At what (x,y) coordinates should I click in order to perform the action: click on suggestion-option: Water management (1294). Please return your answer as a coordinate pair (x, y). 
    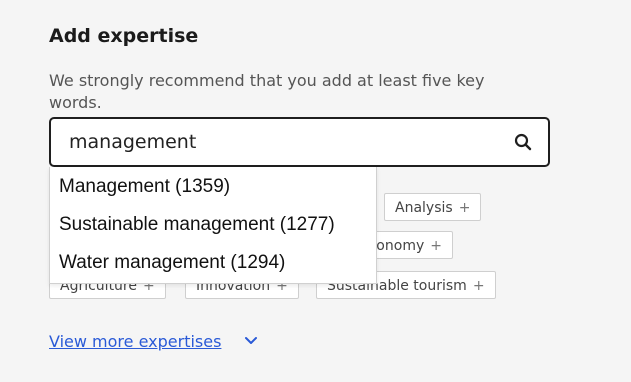
    Looking at the image, I should click on (172, 263).